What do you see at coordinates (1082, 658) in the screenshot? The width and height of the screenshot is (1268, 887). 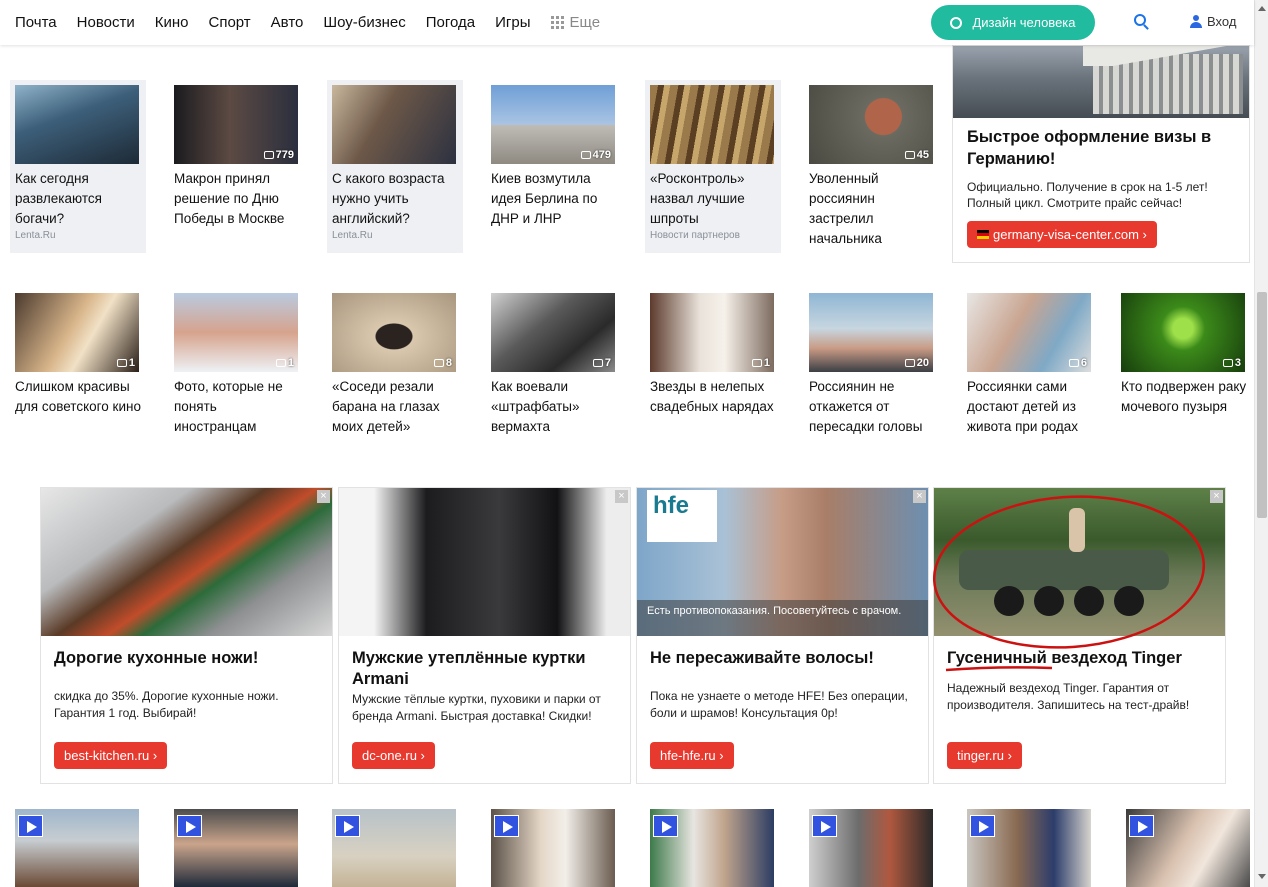 I see `ad-title: Гусеничный вездеход Tinger` at bounding box center [1082, 658].